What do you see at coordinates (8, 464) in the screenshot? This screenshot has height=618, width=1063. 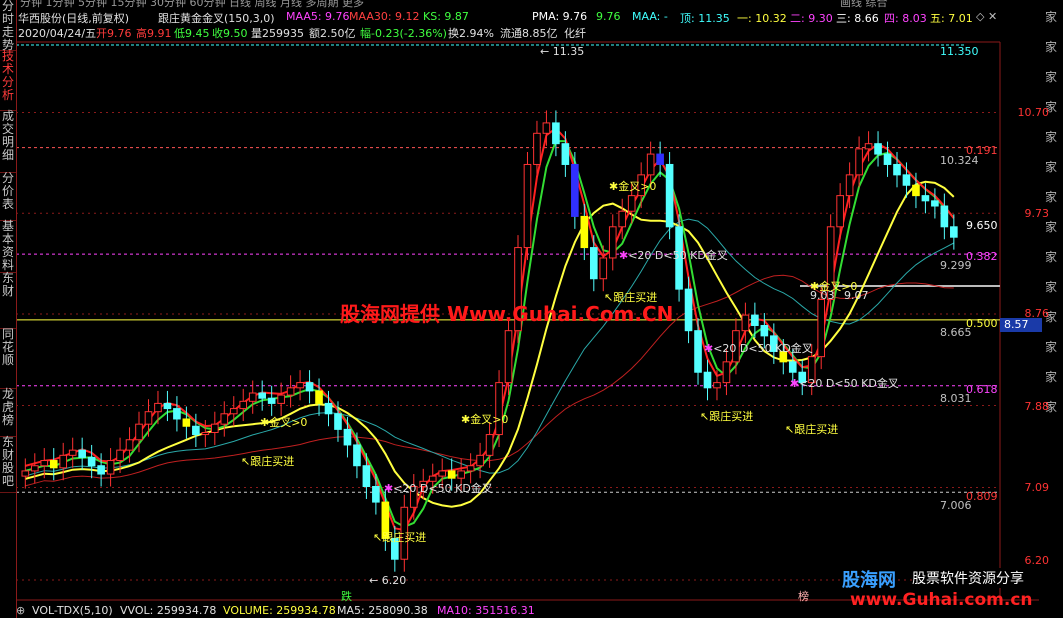 I see `left-tab: 东财股吧` at bounding box center [8, 464].